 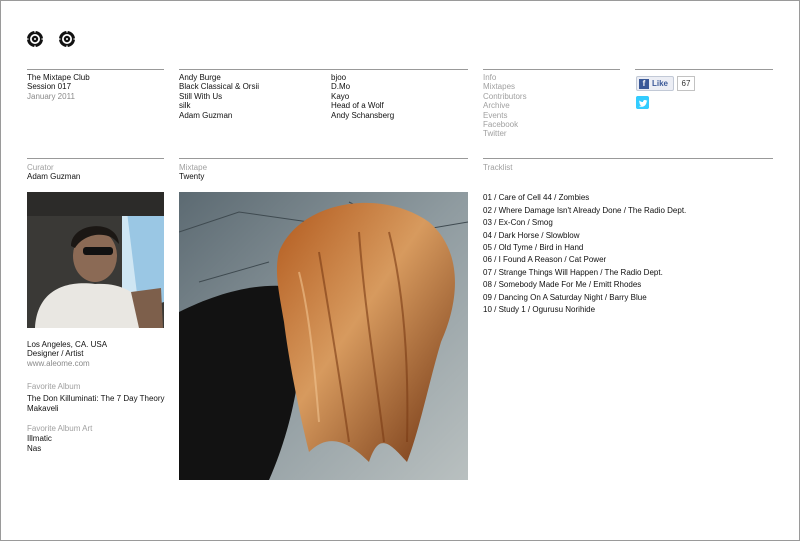 What do you see at coordinates (58, 77) in the screenshot?
I see `club-name: The Mixtape Club` at bounding box center [58, 77].